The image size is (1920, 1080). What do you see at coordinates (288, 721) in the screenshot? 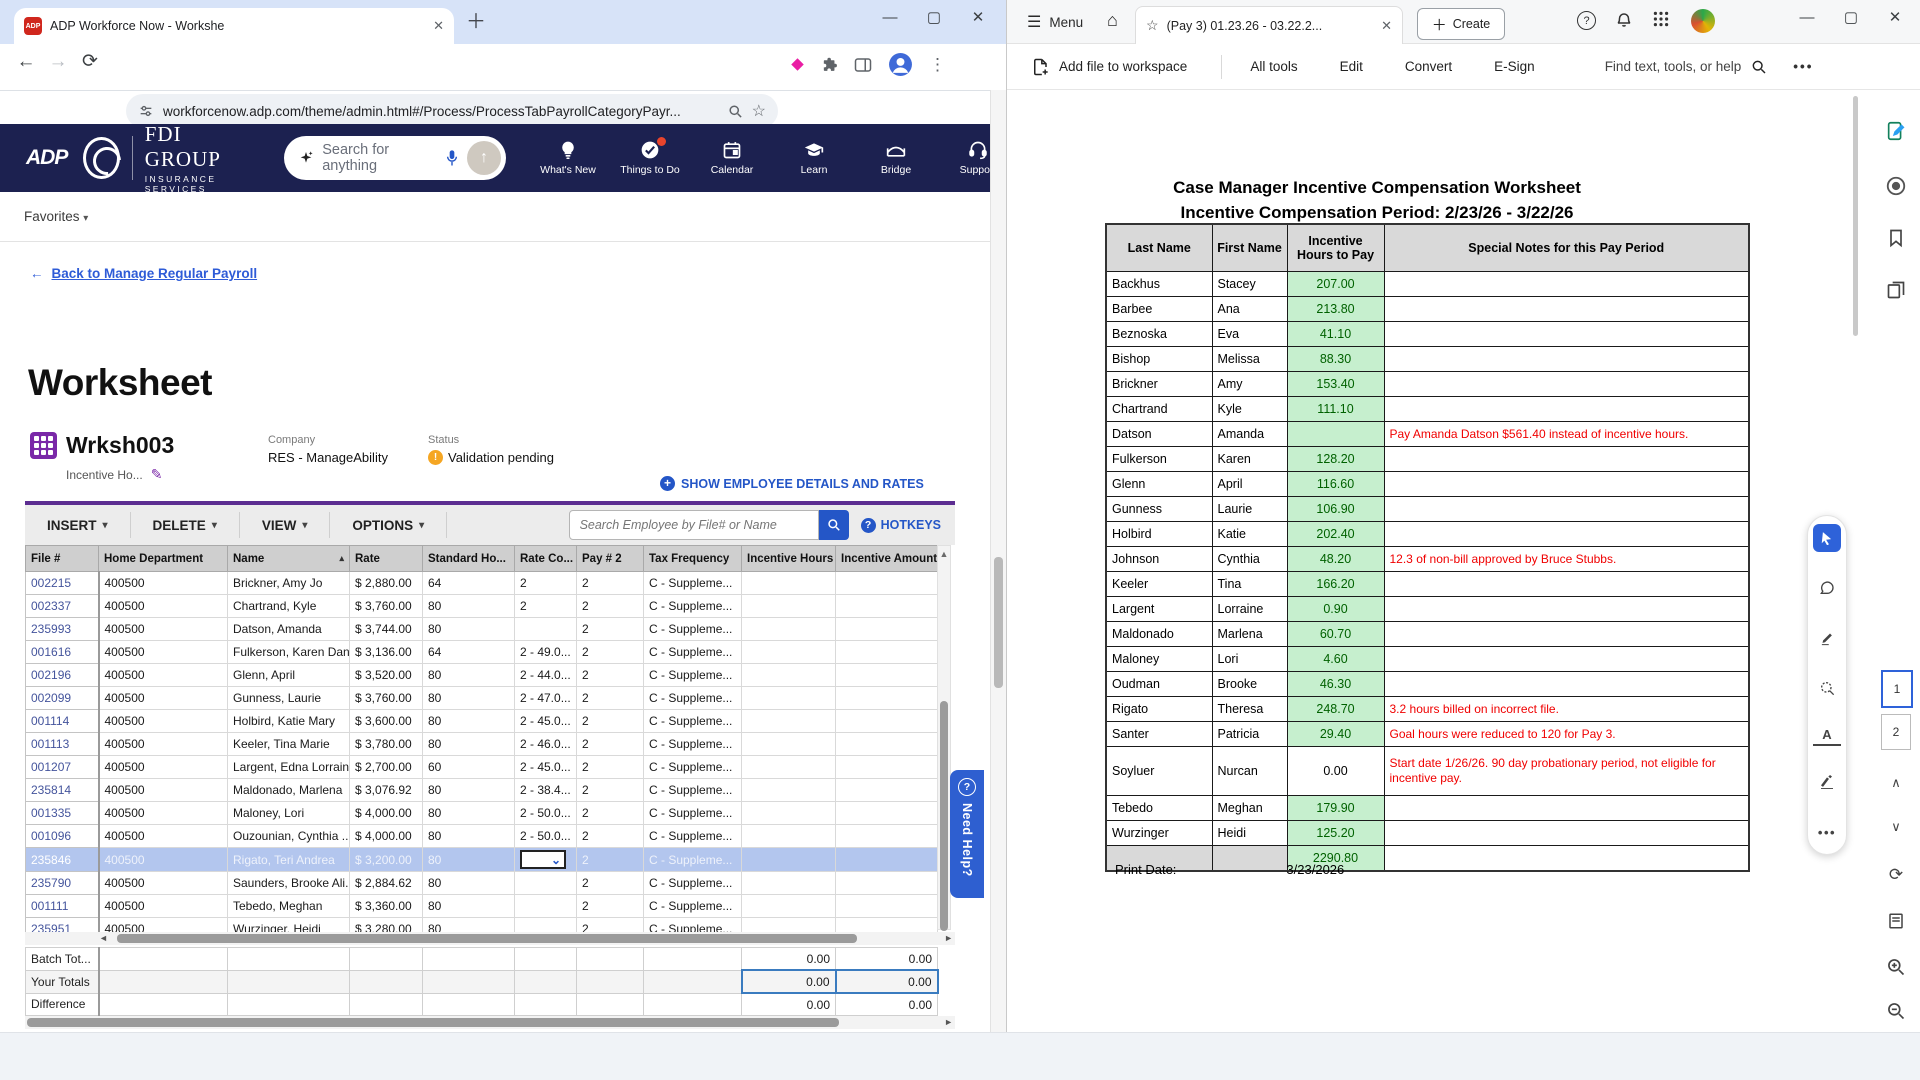
I see `cell-name: Holbird, Katie Mary` at bounding box center [288, 721].